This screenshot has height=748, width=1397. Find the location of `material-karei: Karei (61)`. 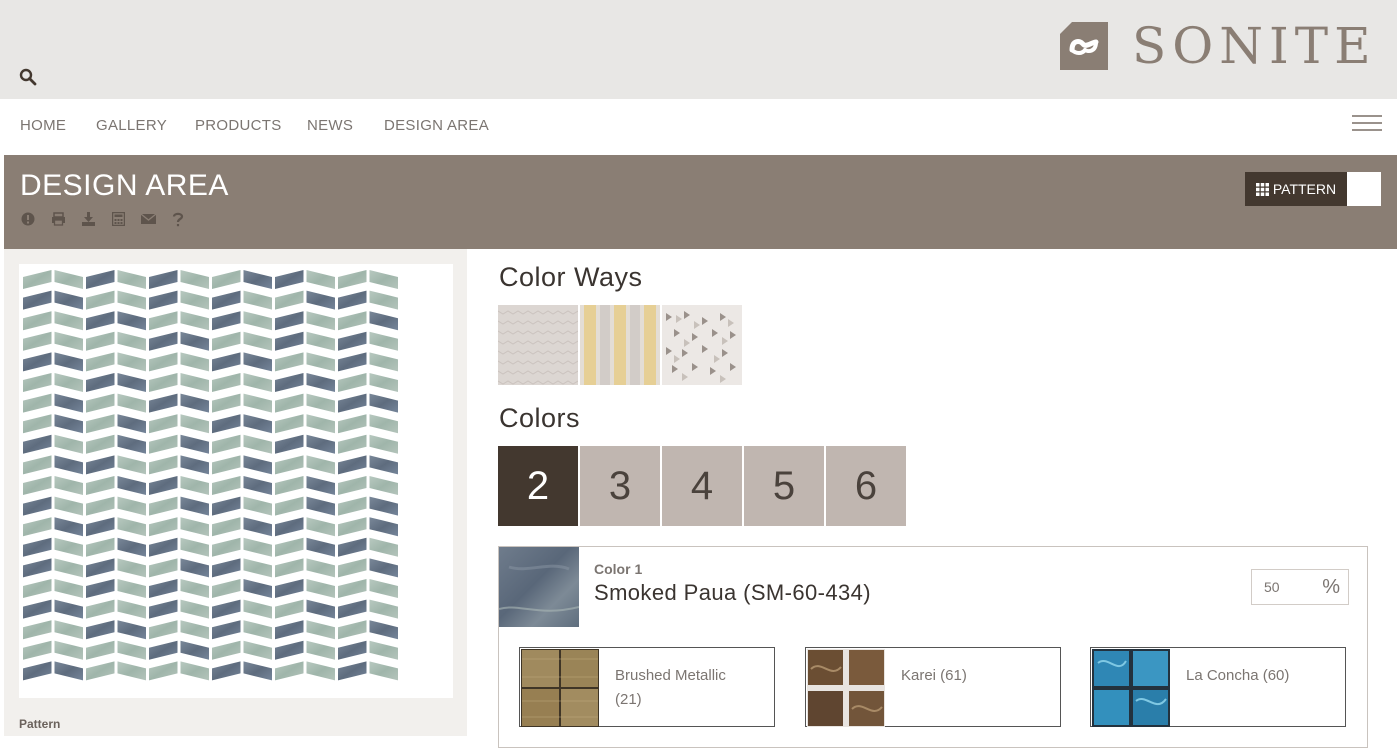

material-karei: Karei (61) is located at coordinates (933, 687).